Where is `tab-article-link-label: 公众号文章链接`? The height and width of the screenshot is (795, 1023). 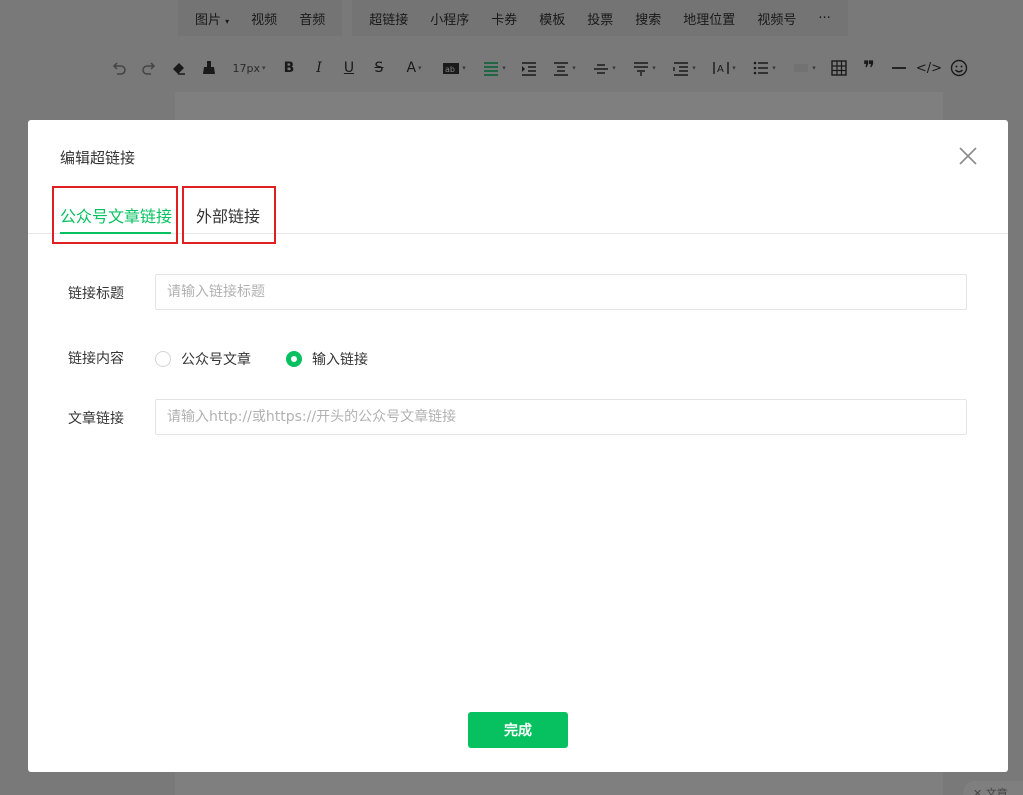 tab-article-link-label: 公众号文章链接 is located at coordinates (116, 216).